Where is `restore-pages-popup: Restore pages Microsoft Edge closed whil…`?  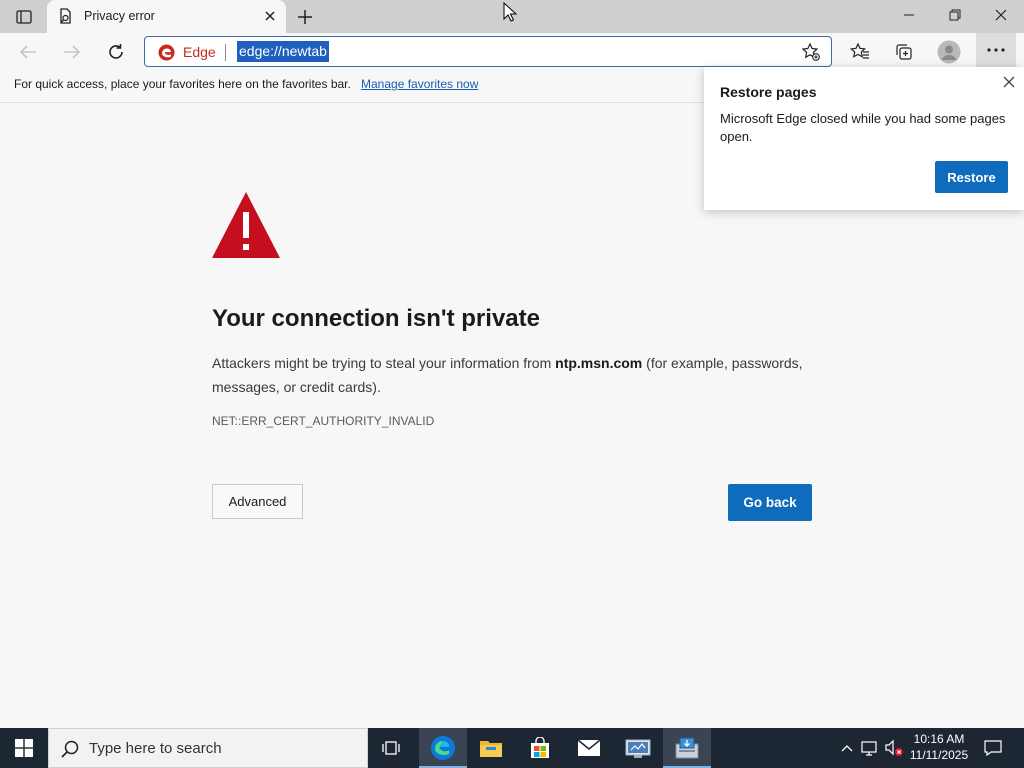
restore-pages-popup: Restore pages Microsoft Edge closed whil… is located at coordinates (864, 138).